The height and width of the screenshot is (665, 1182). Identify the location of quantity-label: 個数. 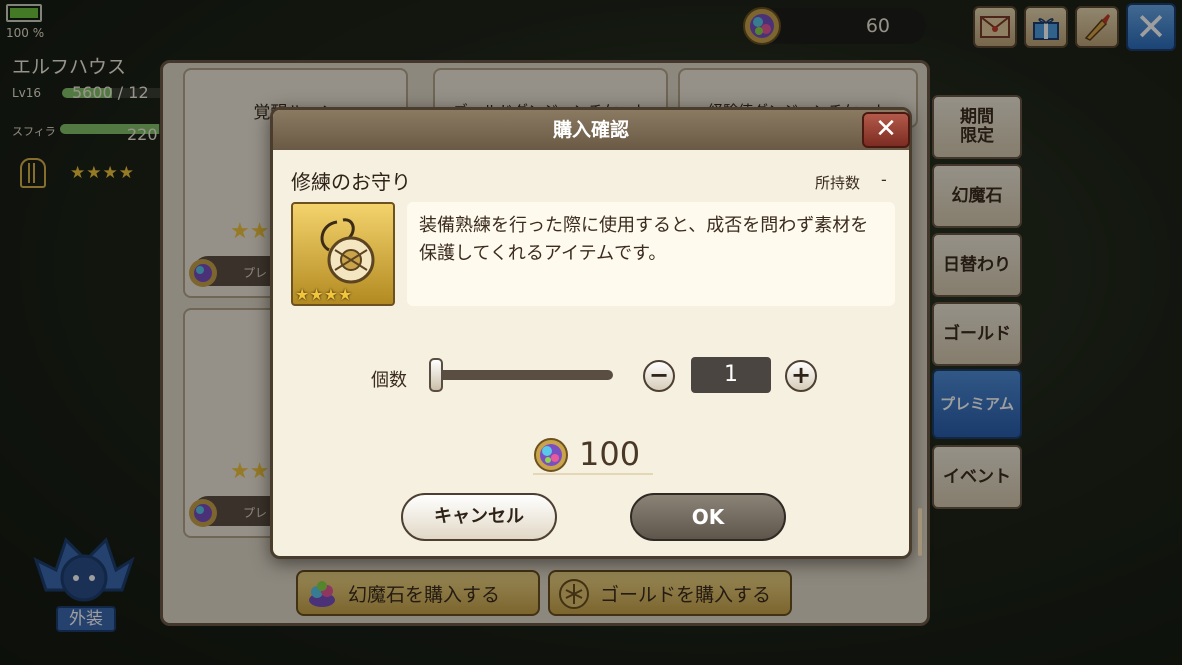
(389, 380).